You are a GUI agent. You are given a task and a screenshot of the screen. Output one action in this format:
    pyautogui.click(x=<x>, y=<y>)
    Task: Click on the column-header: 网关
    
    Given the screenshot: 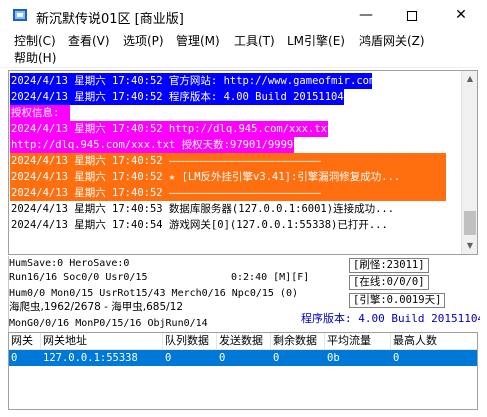 What is the action you would take?
    pyautogui.click(x=25, y=341)
    